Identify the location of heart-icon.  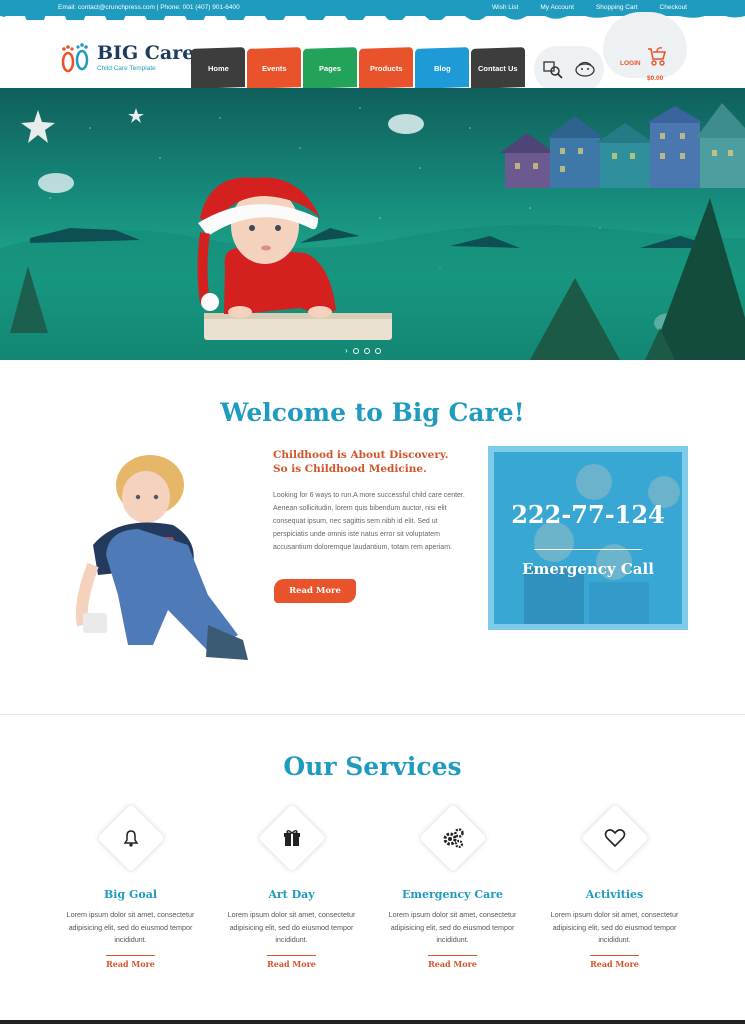
(615, 838).